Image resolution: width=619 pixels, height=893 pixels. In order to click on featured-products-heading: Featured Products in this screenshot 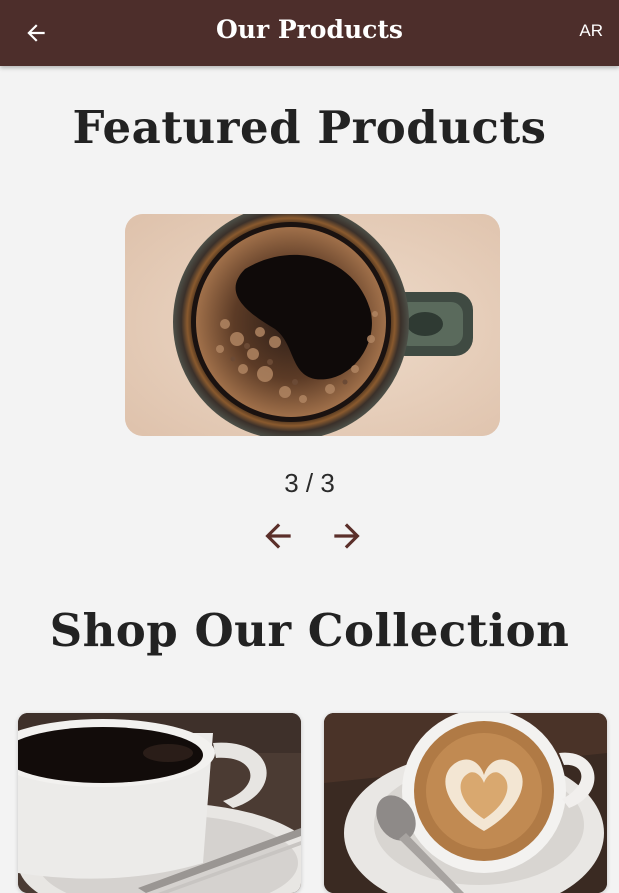, I will do `click(309, 127)`.